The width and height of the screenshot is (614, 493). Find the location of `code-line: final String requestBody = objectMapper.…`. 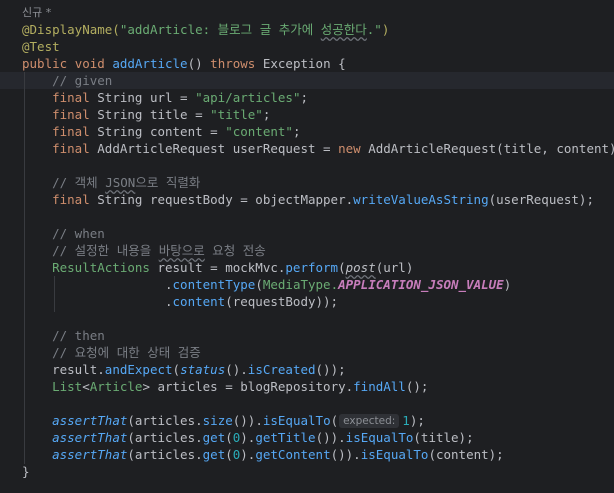

code-line: final String requestBody = objectMapper.… is located at coordinates (308, 199).